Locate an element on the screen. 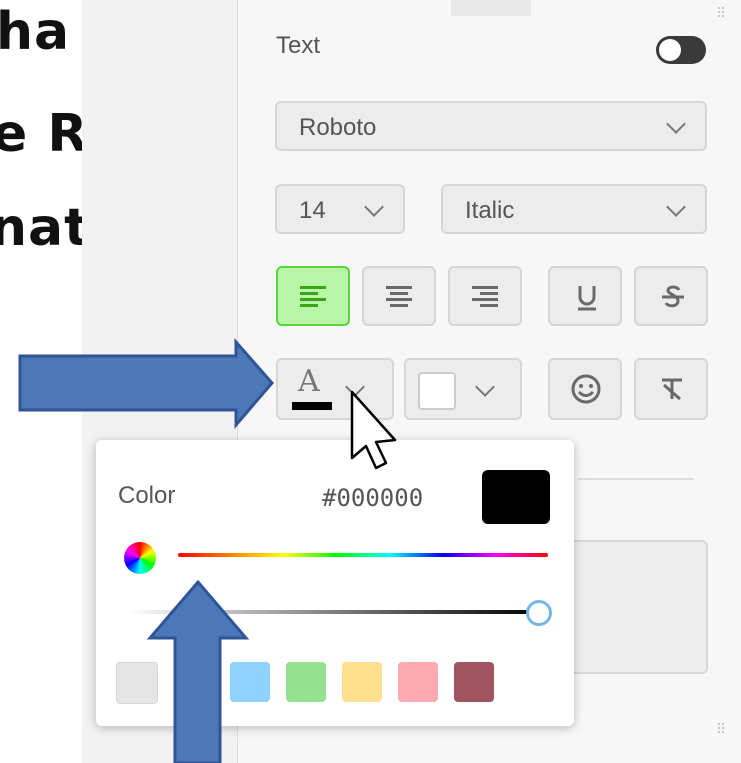  clear-format-button is located at coordinates (671, 389).